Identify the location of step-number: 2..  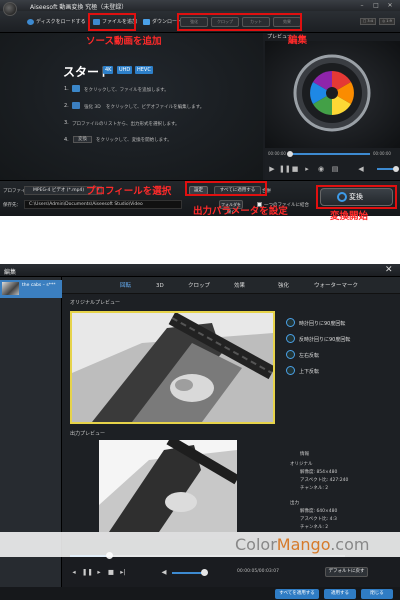
(66, 106).